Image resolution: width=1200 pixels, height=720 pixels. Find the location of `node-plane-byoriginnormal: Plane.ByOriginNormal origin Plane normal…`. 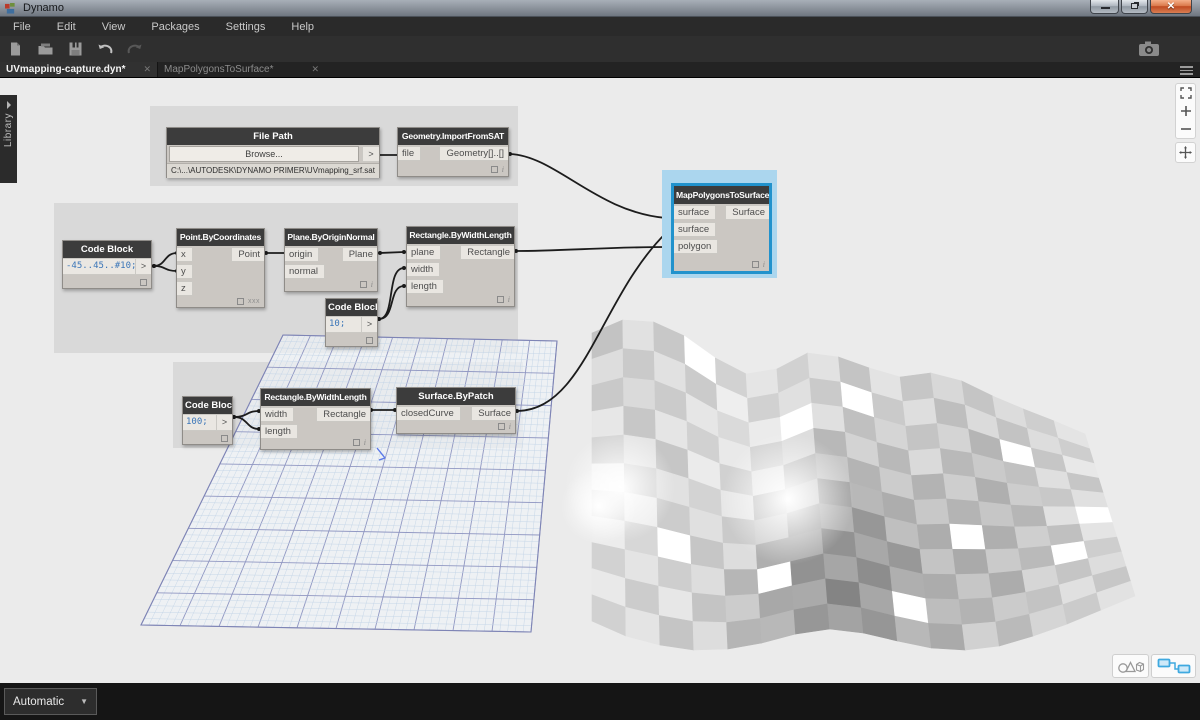

node-plane-byoriginnormal: Plane.ByOriginNormal origin Plane normal… is located at coordinates (331, 260).